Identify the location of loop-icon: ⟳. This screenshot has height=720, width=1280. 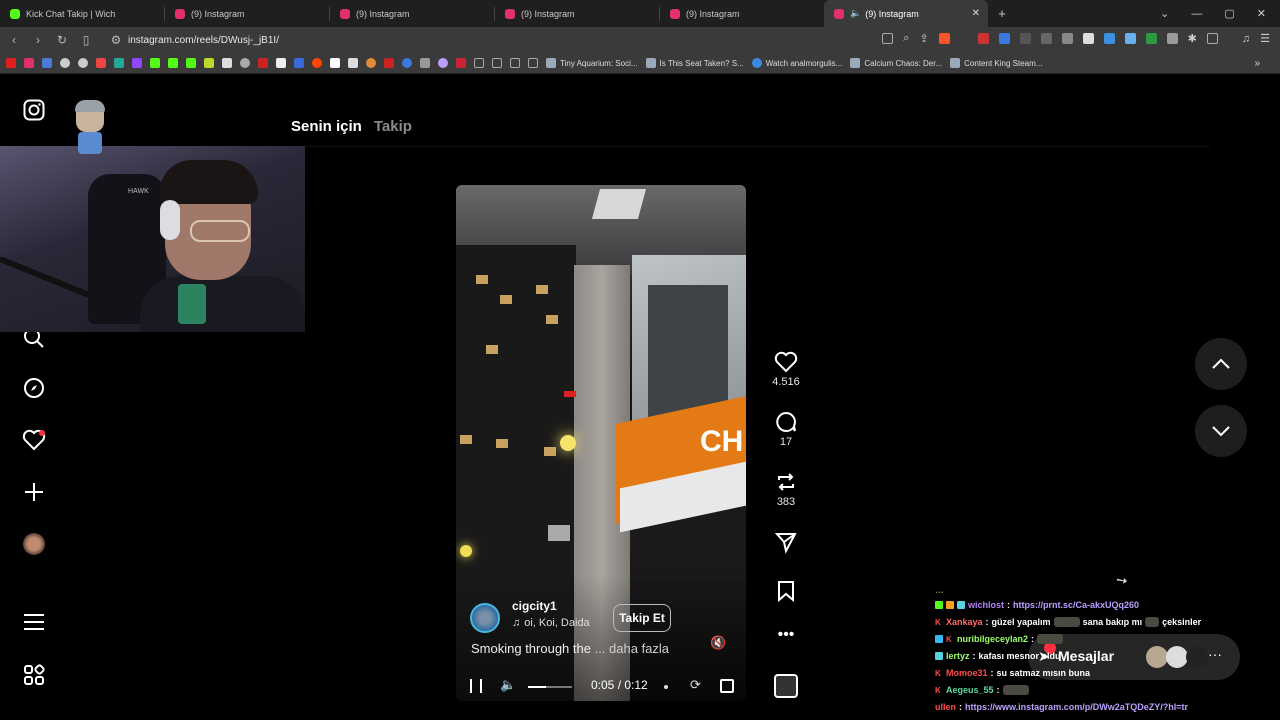
(695, 685).